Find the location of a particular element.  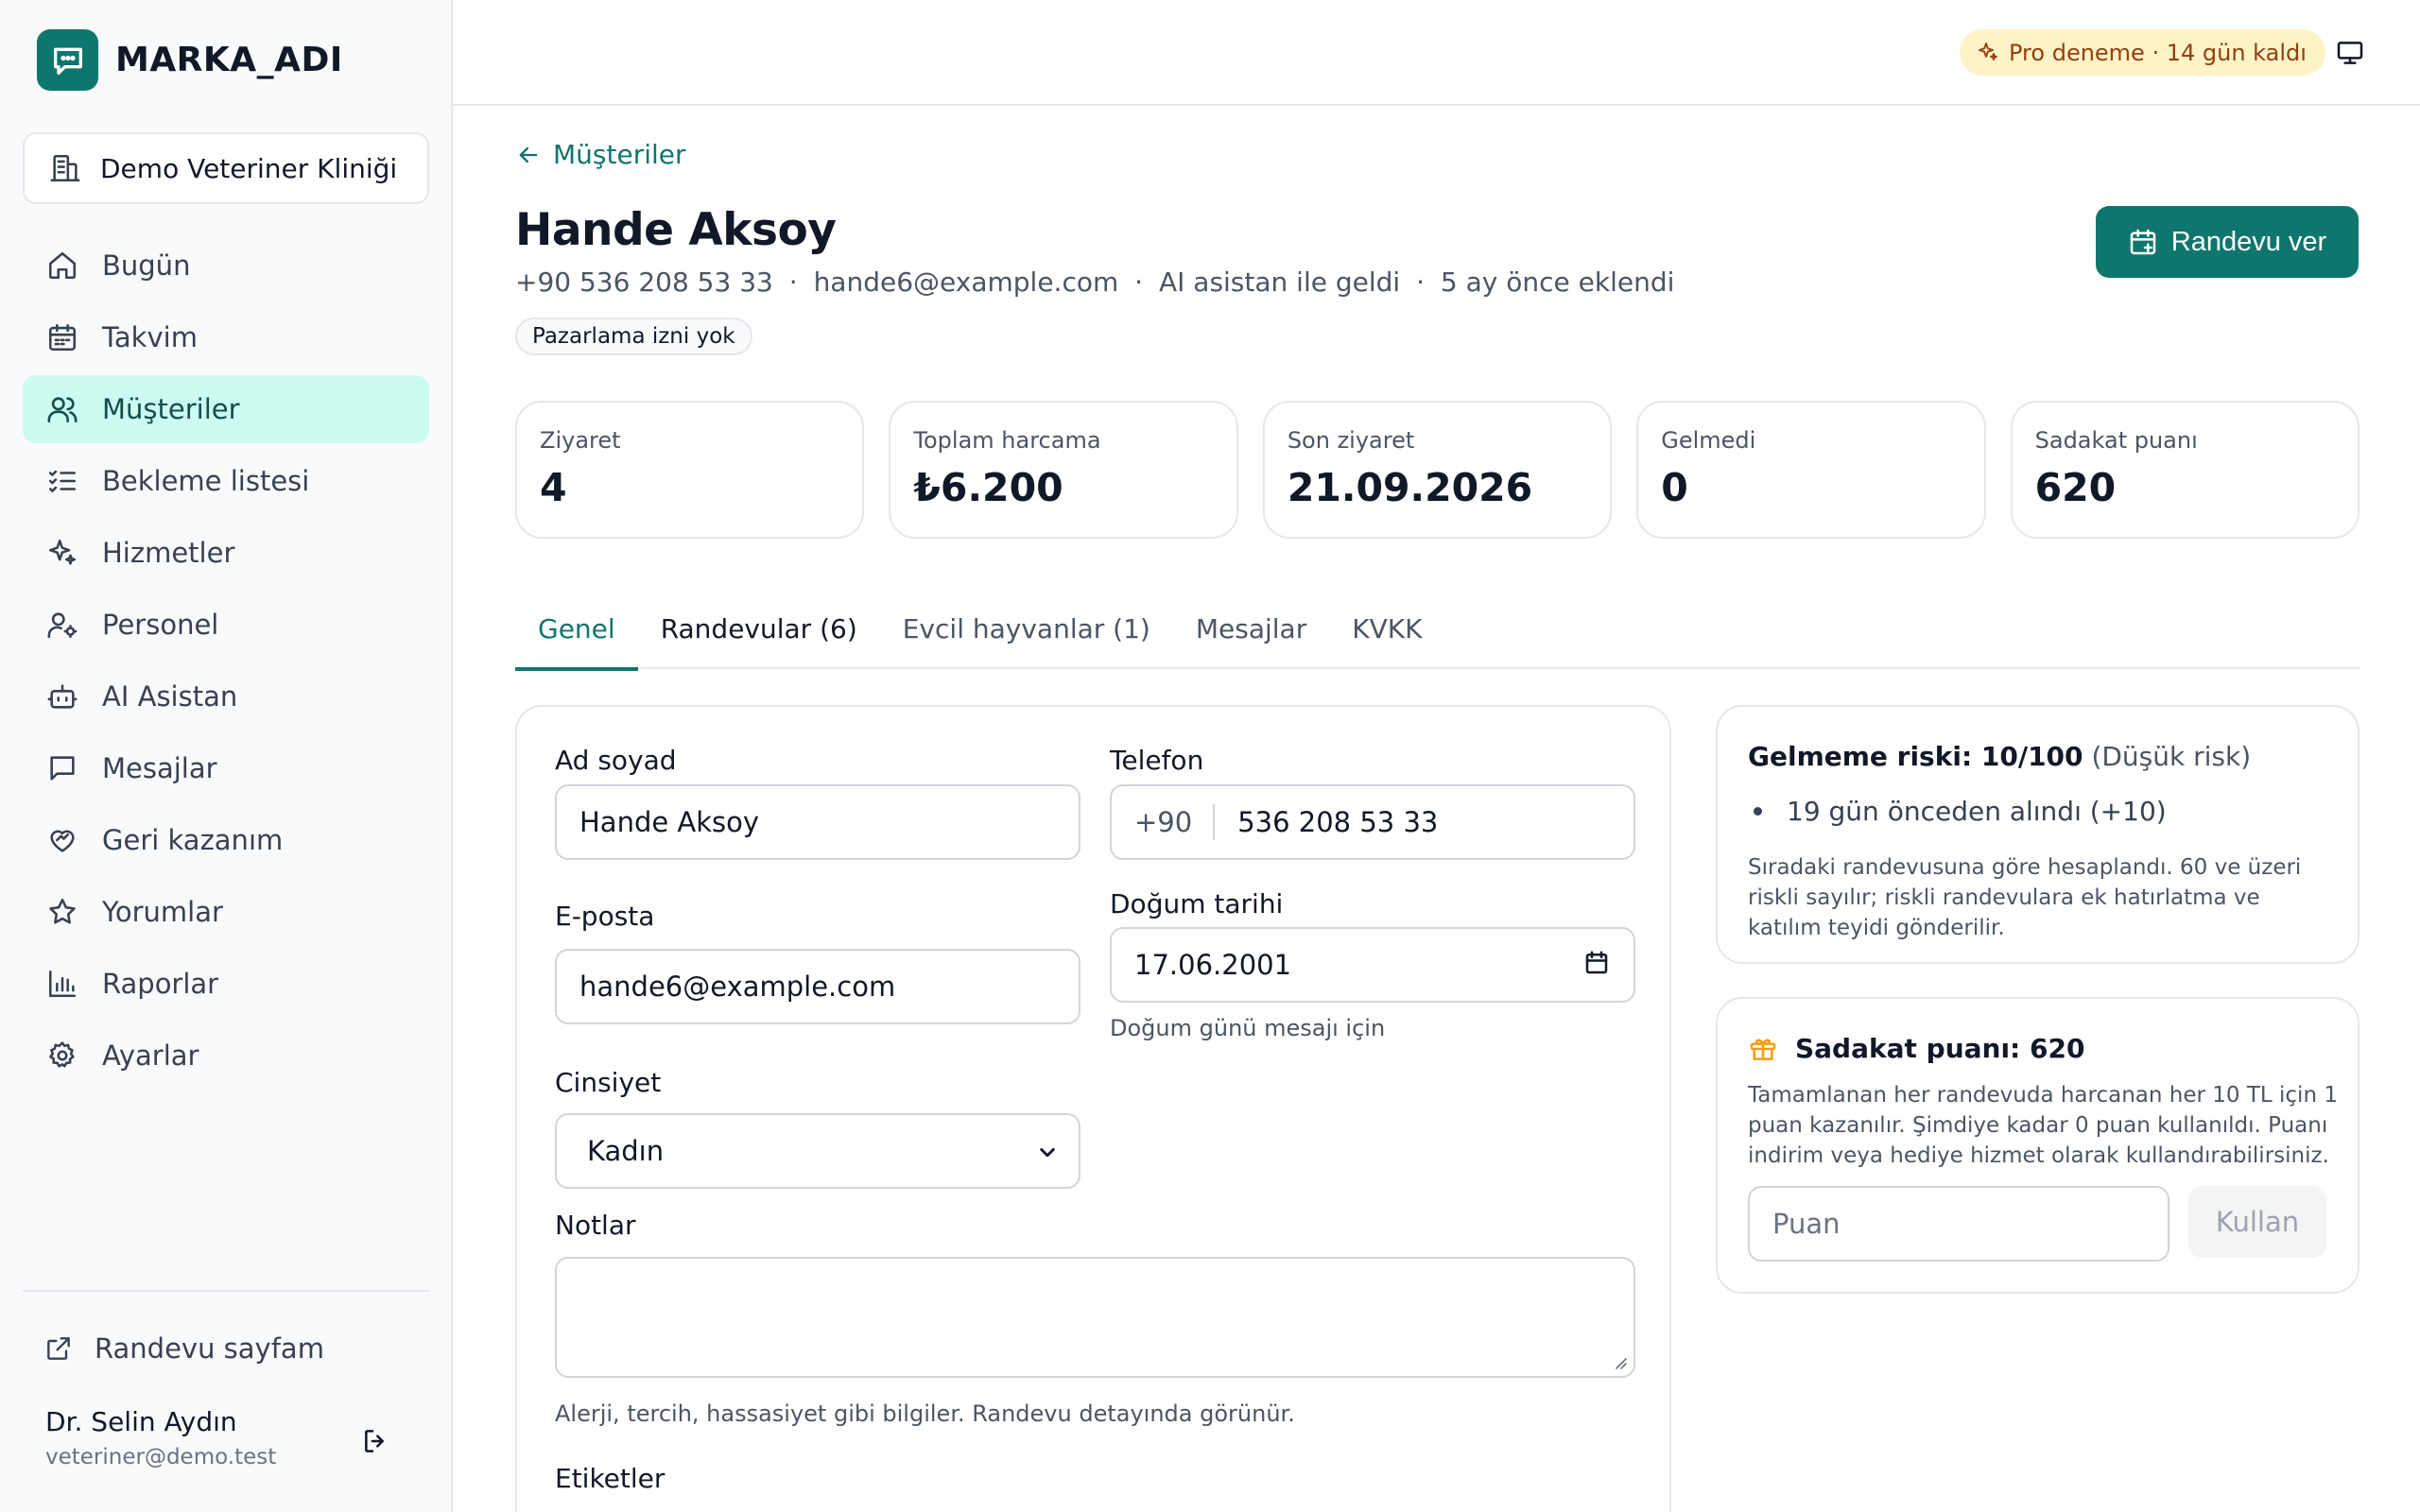

phone-label: Telefon is located at coordinates (1157, 760).